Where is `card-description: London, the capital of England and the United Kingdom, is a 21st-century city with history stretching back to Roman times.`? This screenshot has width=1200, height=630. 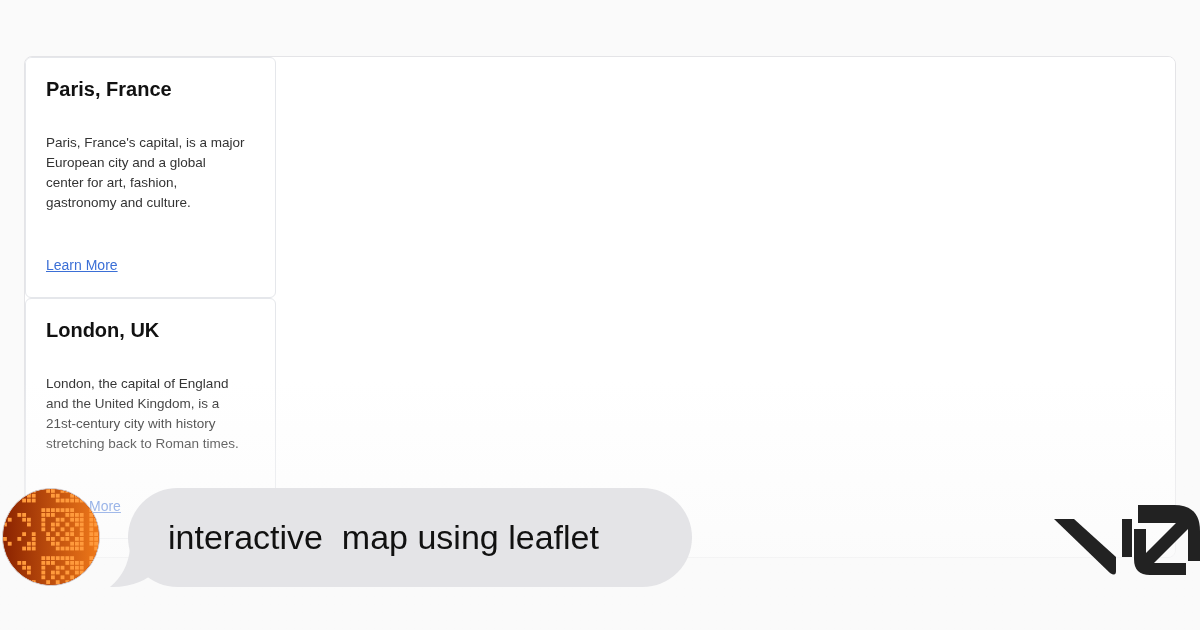
card-description: London, the capital of England and the United Kingdom, is a 21st-century city with history stretching back to Roman times. is located at coordinates (143, 414).